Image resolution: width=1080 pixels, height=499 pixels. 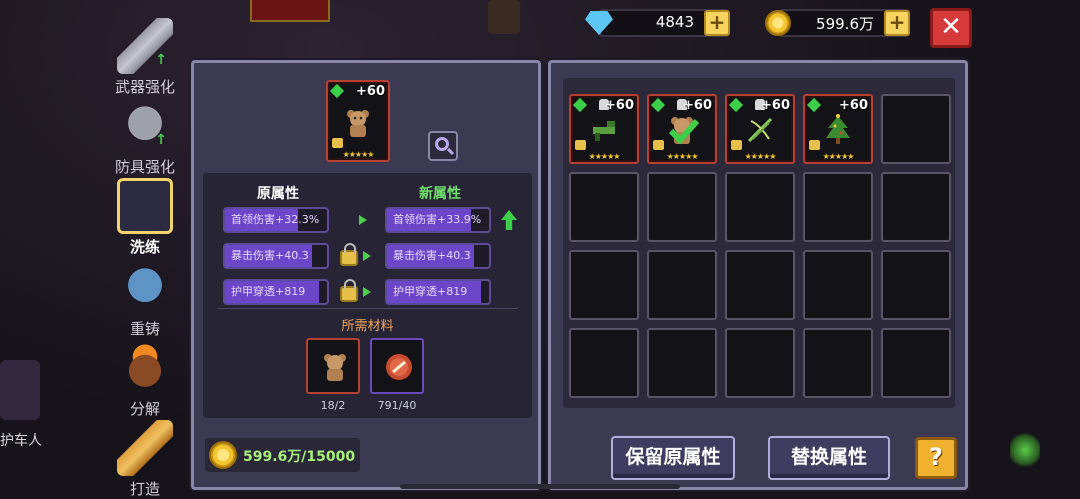 I want to click on gem-counter: 4843 +, so click(x=657, y=23).